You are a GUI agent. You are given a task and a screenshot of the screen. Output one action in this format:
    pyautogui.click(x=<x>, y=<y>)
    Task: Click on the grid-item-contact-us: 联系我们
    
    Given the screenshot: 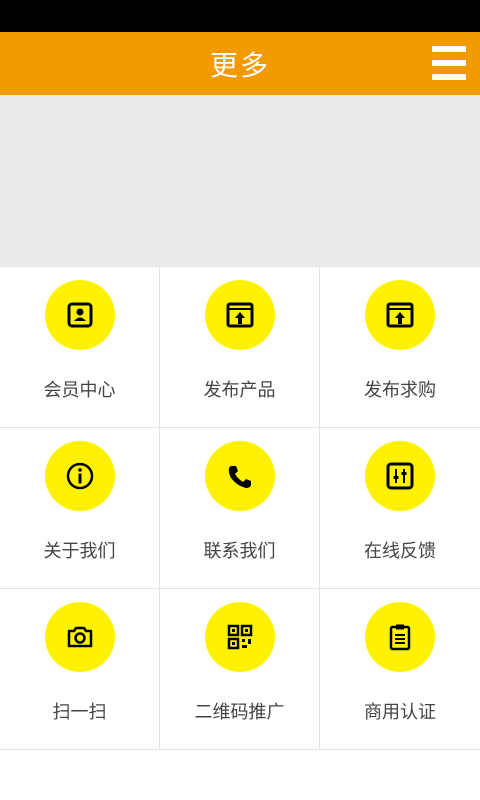 What is the action you would take?
    pyautogui.click(x=240, y=508)
    